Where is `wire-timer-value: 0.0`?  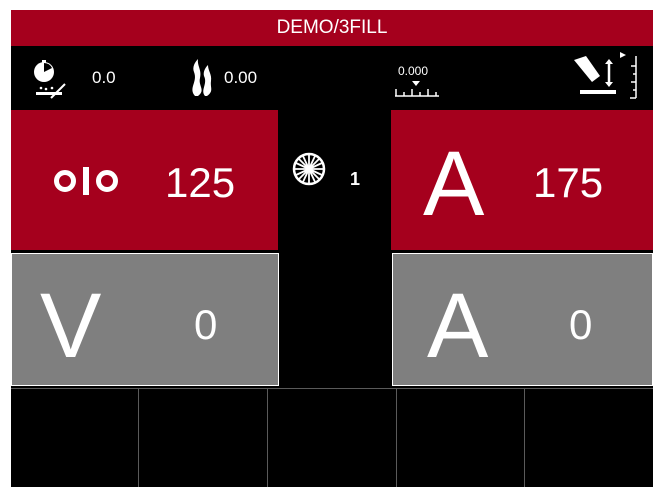
wire-timer-value: 0.0 is located at coordinates (104, 77).